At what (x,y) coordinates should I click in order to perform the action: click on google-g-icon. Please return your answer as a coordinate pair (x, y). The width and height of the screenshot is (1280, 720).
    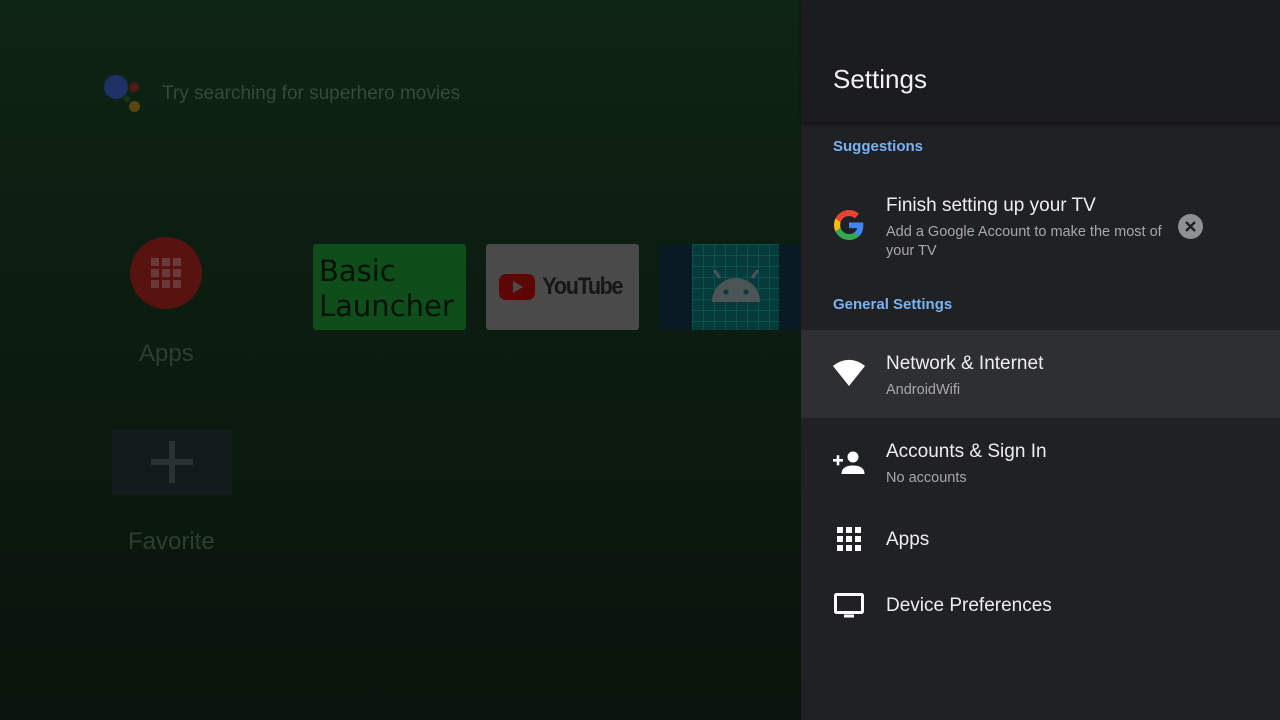
    Looking at the image, I should click on (849, 225).